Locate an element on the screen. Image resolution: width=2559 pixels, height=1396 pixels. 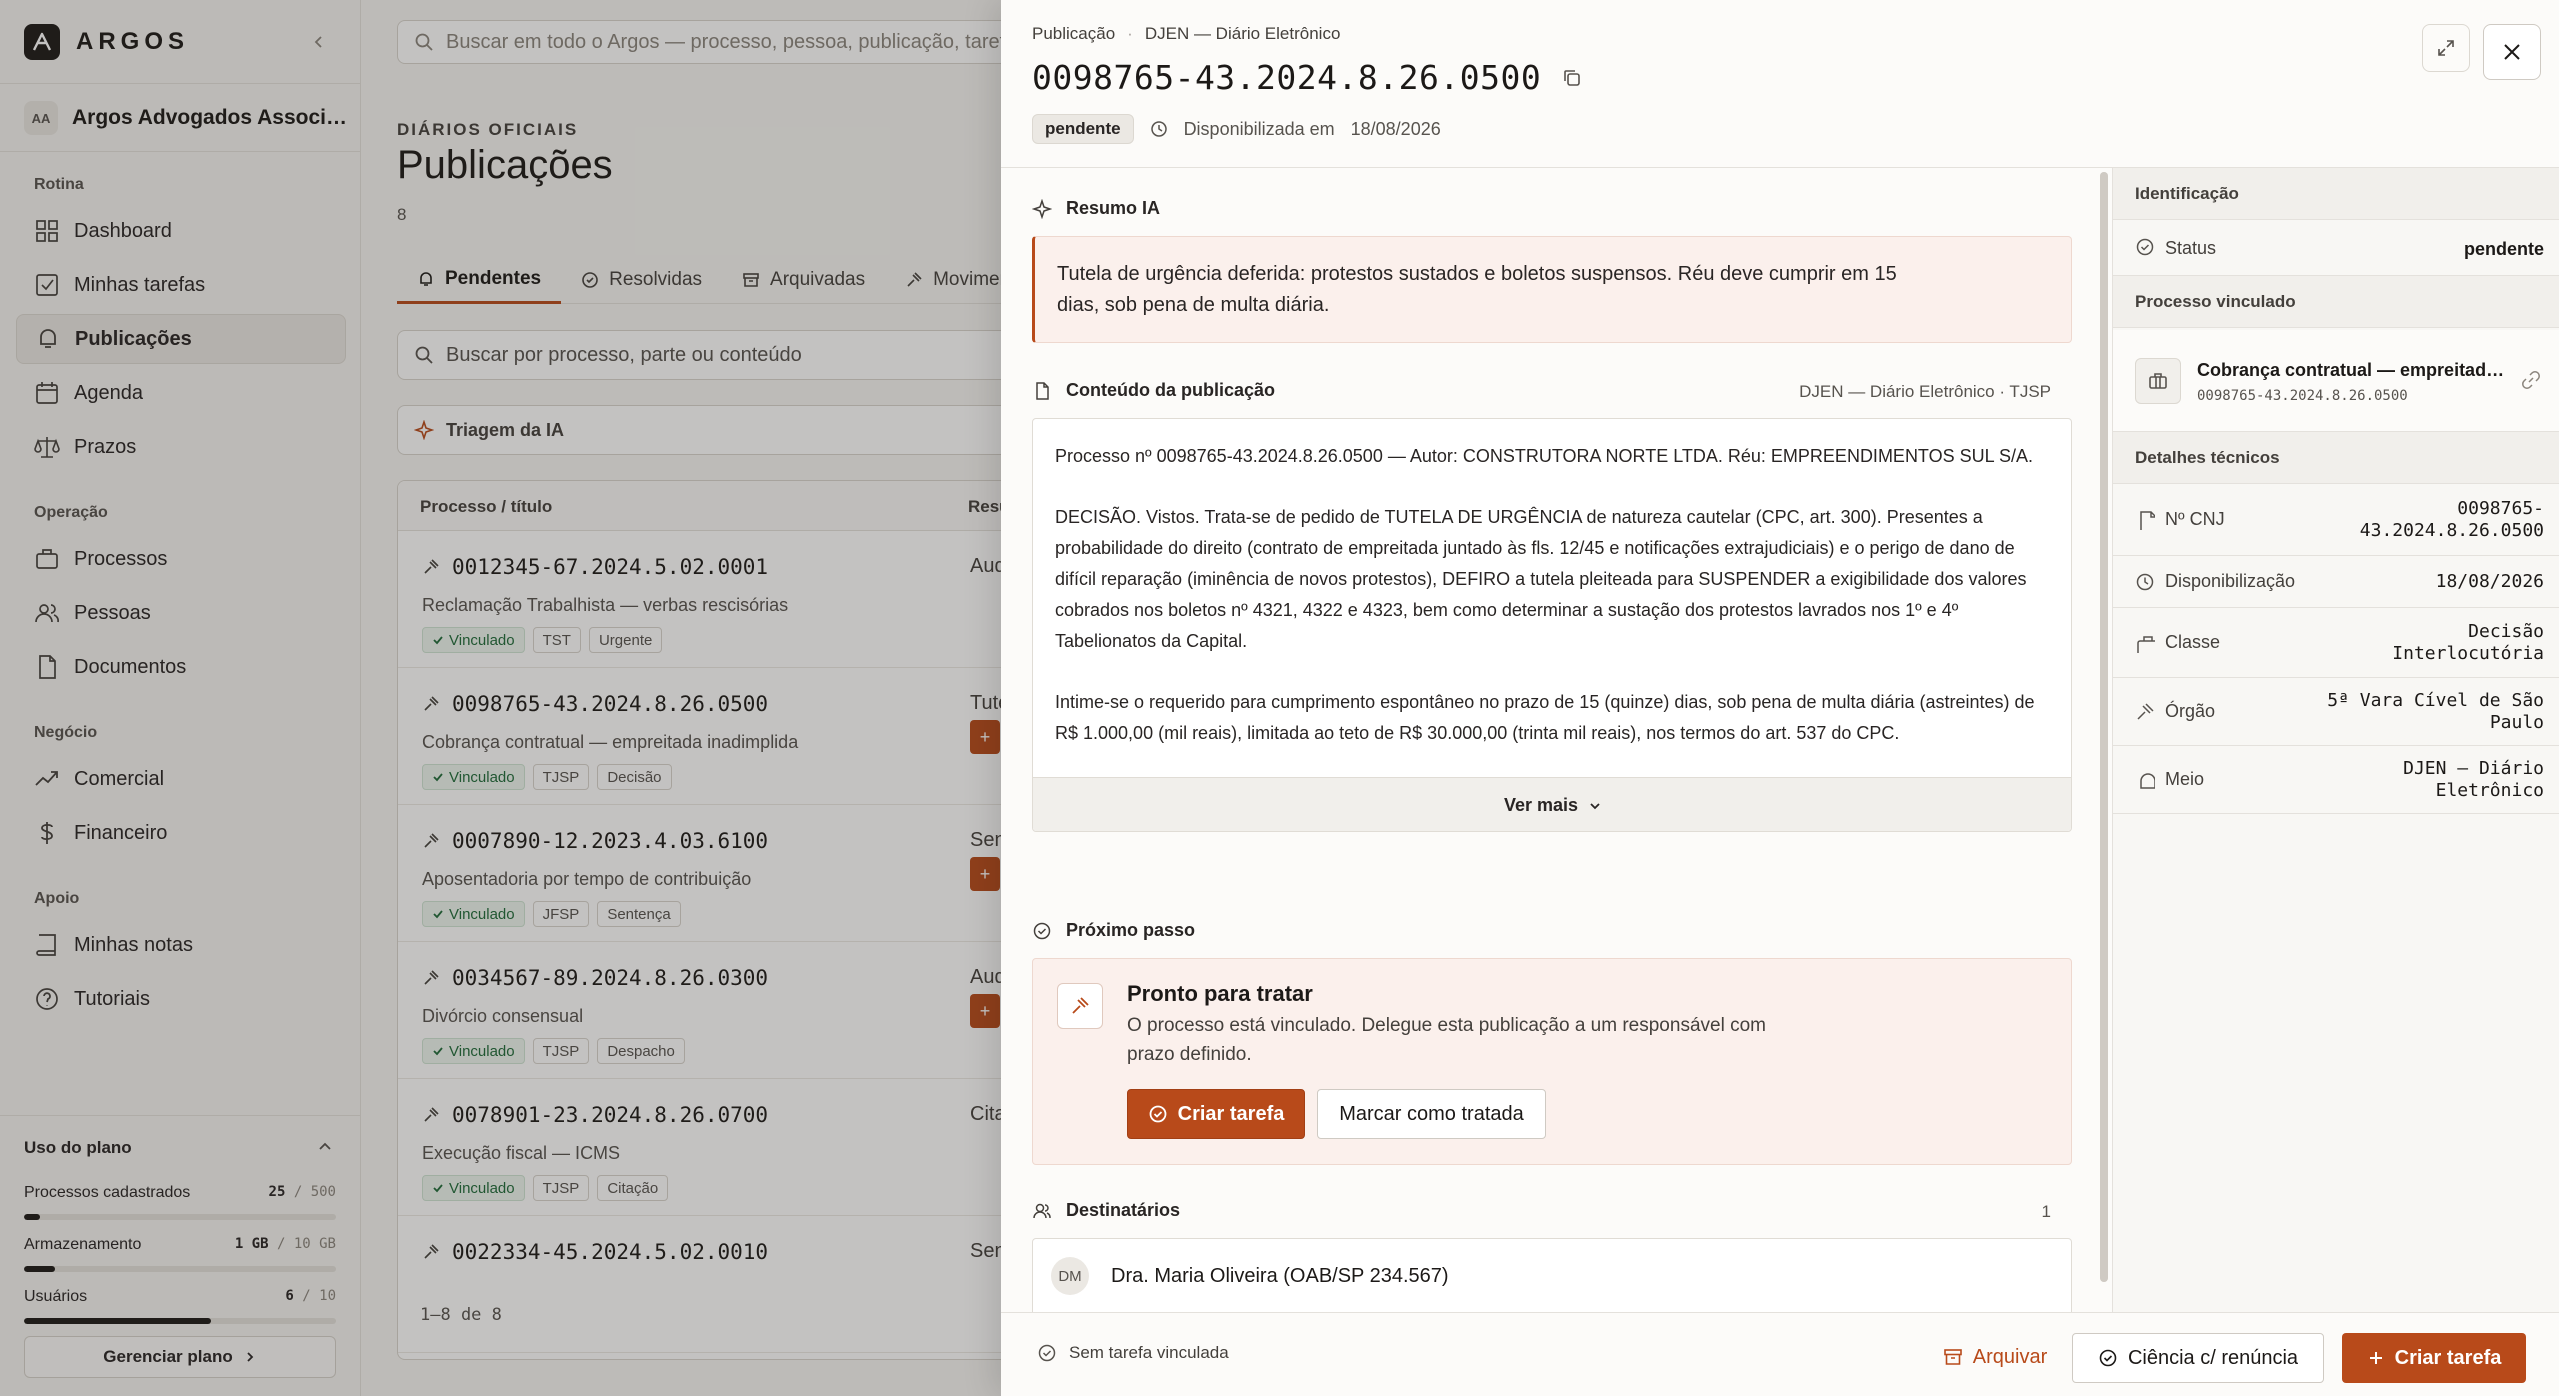
next-step-label: Próximo passo is located at coordinates (1131, 930).